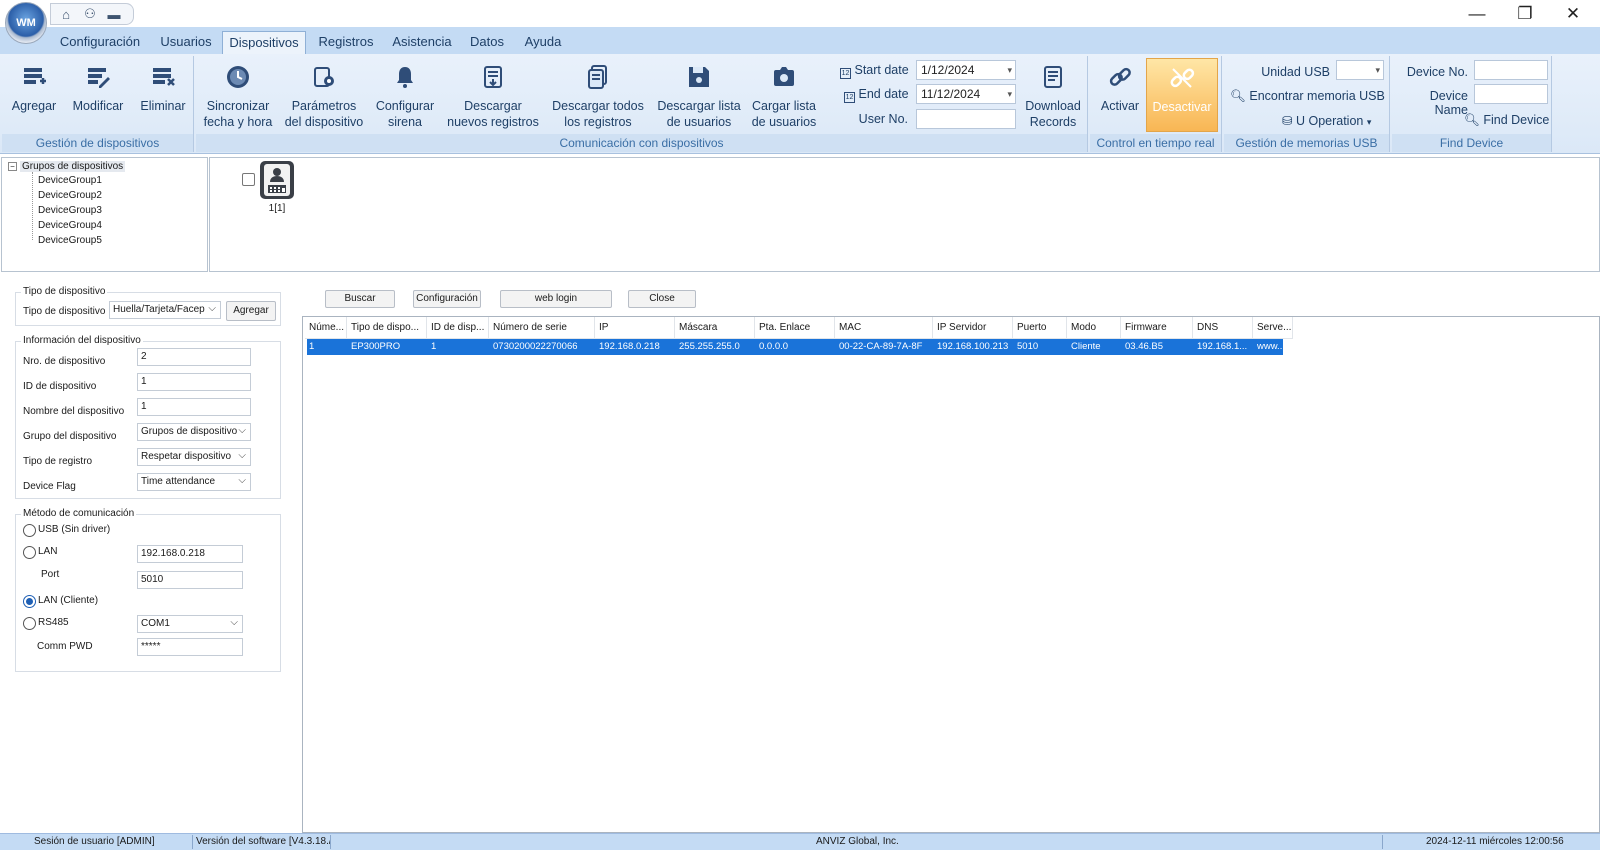 This screenshot has height=850, width=1600. I want to click on nro-input: 2, so click(194, 357).